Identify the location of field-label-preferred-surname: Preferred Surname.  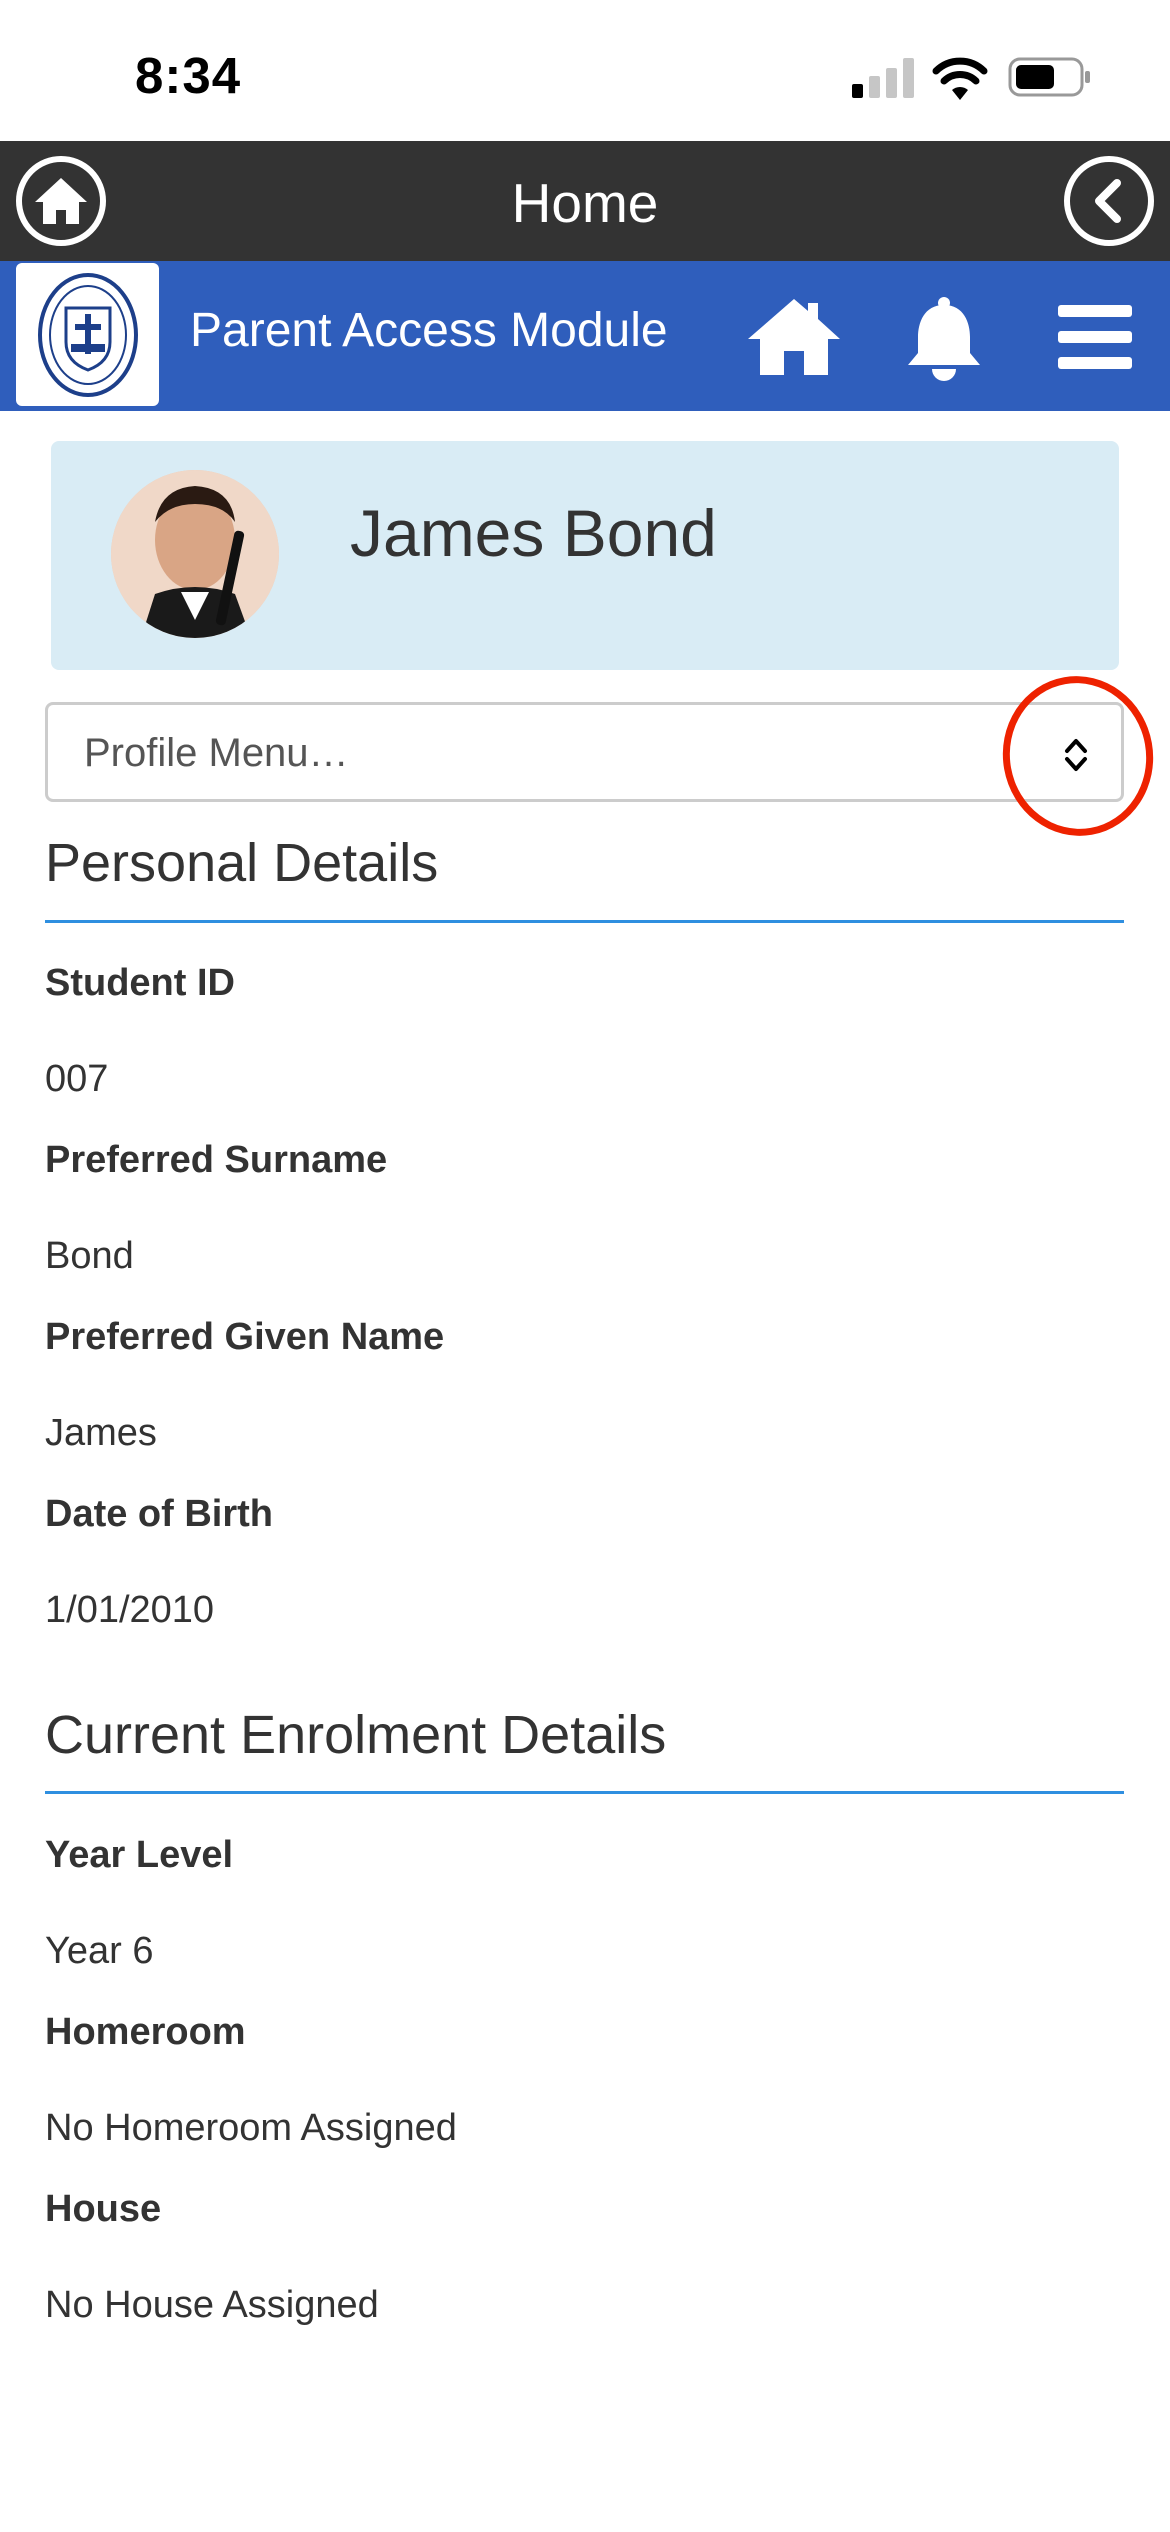
(216, 1160).